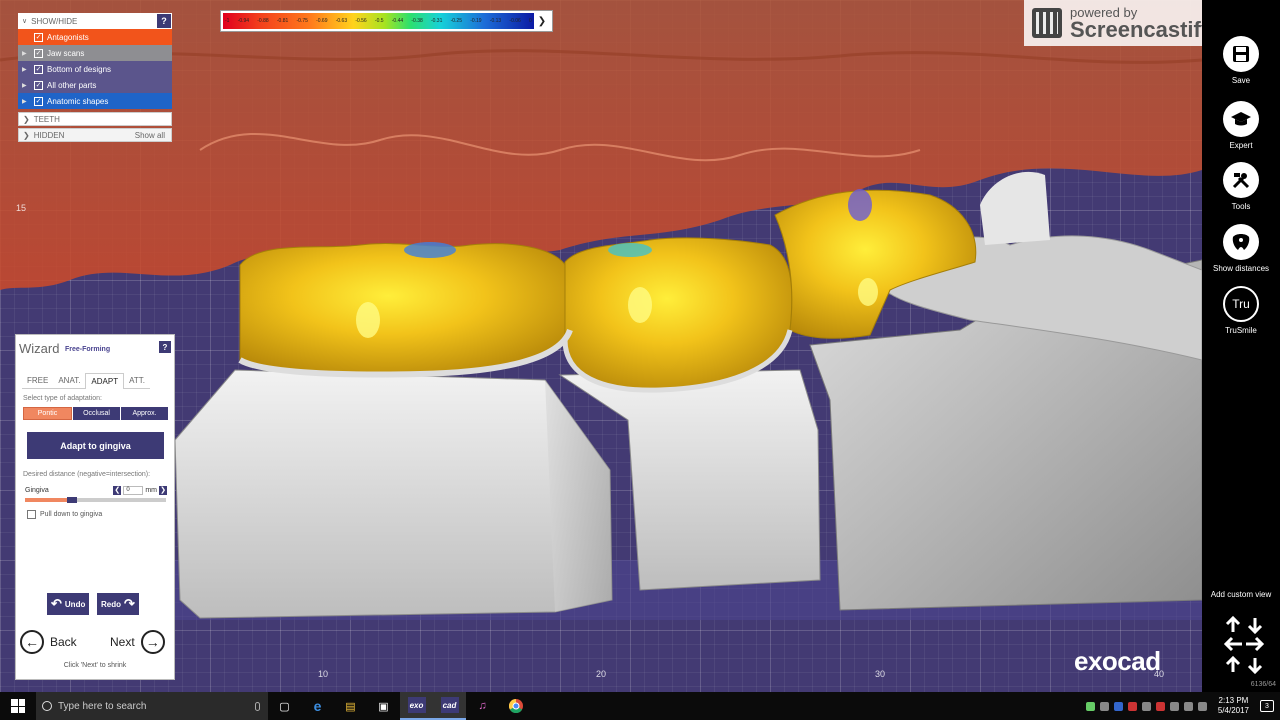 The image size is (1280, 720). What do you see at coordinates (227, 21) in the screenshot?
I see `color-scale-tick: -1` at bounding box center [227, 21].